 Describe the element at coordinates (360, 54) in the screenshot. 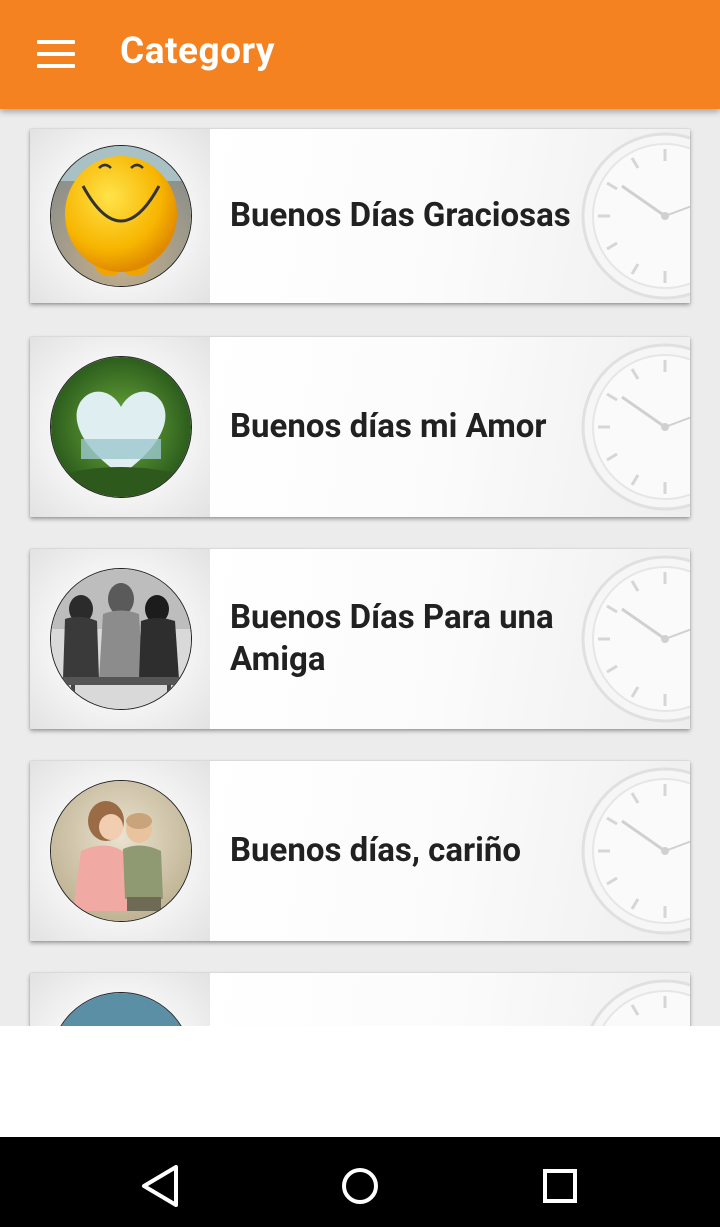

I see `app-bar: Category` at that location.